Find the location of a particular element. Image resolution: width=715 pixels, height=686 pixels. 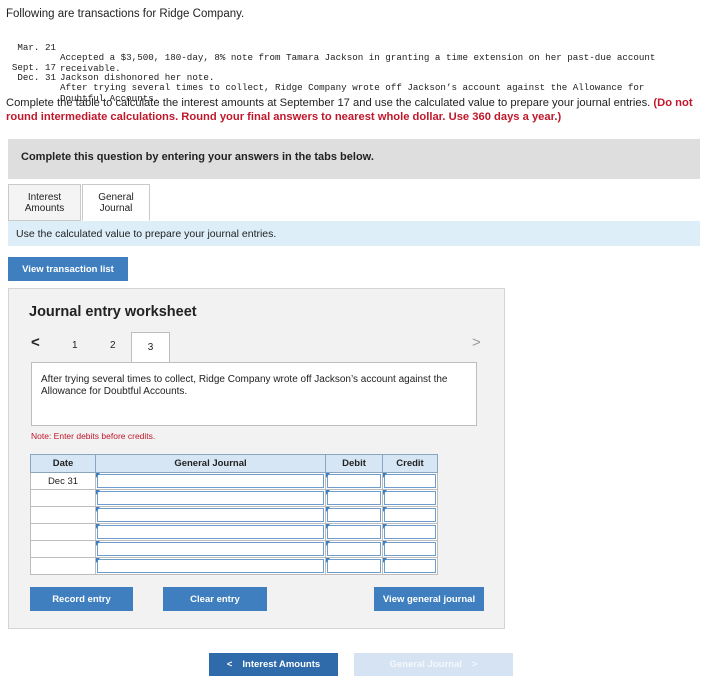

journal-entry-table: Date General Journal Debit Credit Dec 31 is located at coordinates (234, 514).